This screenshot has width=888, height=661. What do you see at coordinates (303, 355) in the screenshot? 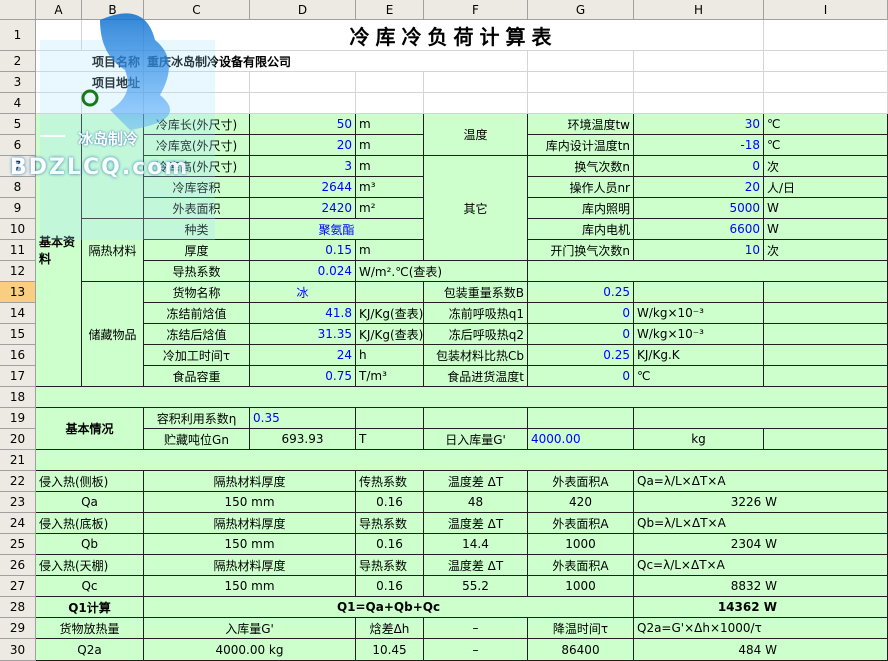
I see `storage-value-16: 24` at bounding box center [303, 355].